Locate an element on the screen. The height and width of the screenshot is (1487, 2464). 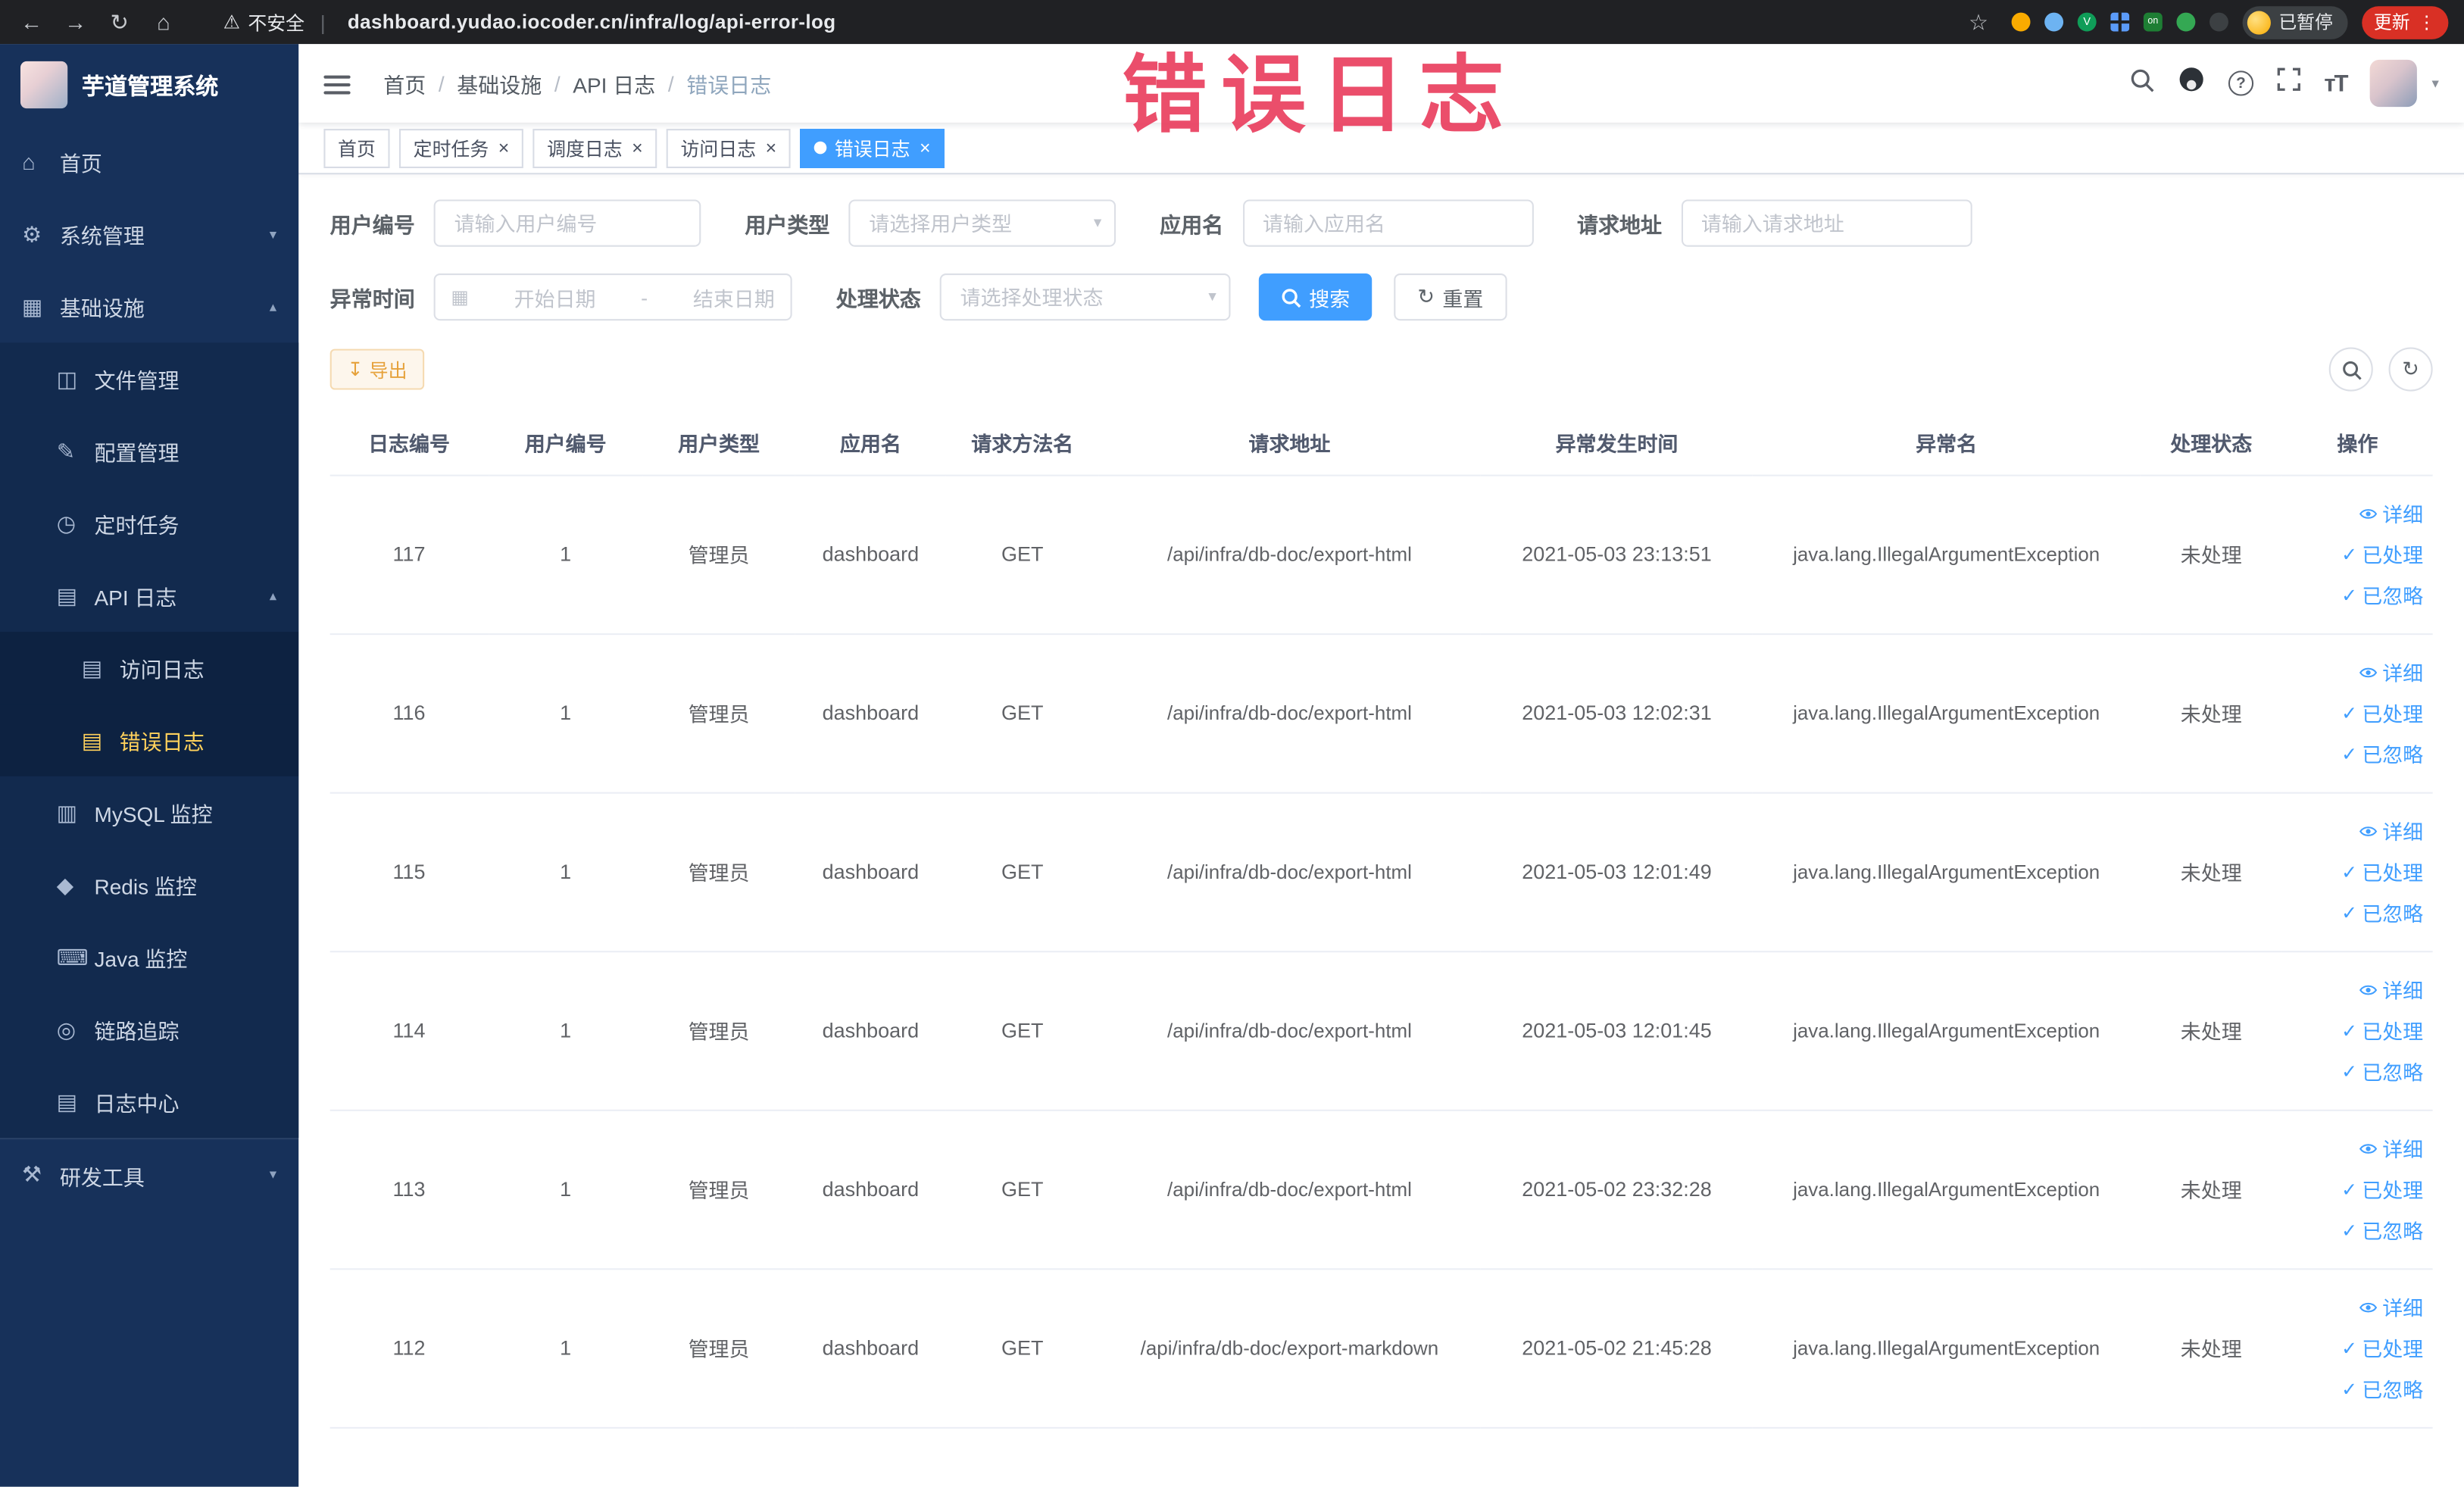
exception-time-range-picker: ▦ 开始日期 - 结束日期 is located at coordinates (612, 297).